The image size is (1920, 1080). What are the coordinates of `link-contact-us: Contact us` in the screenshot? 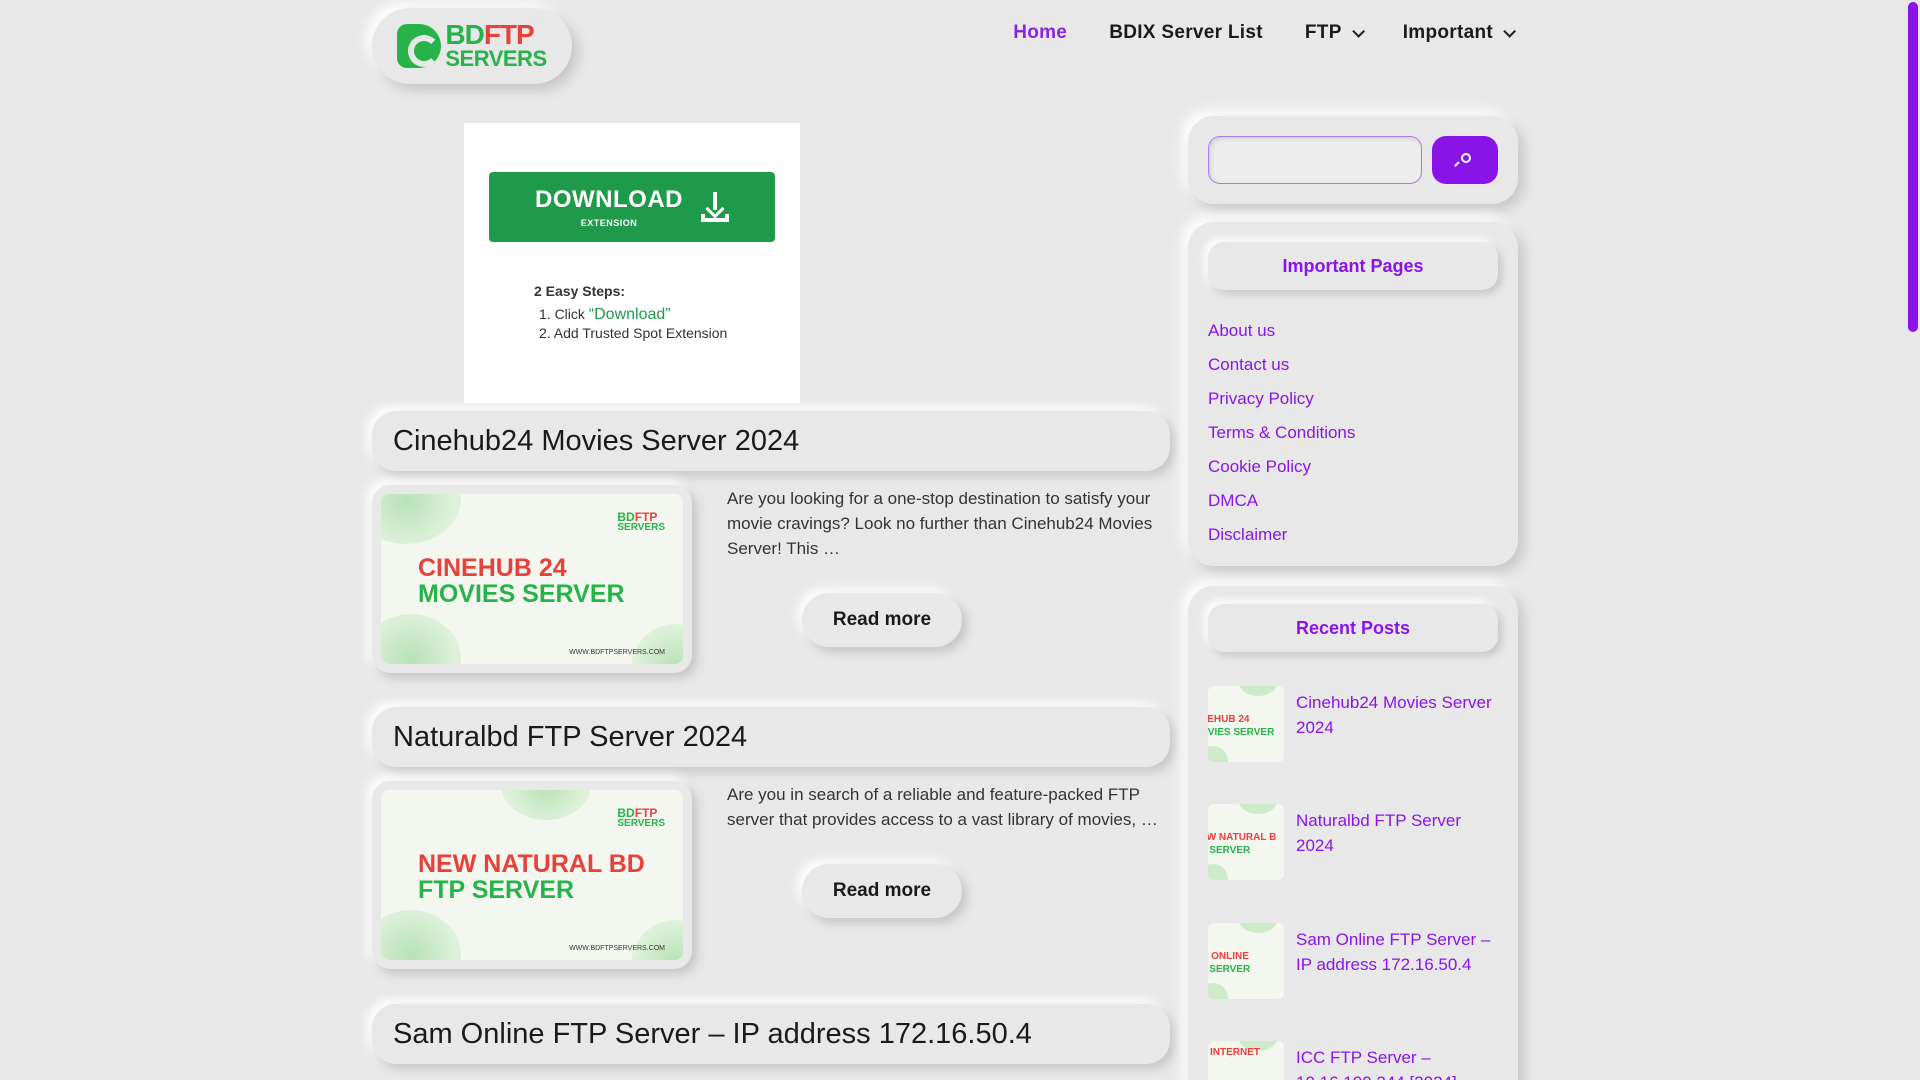 It's located at (1281, 365).